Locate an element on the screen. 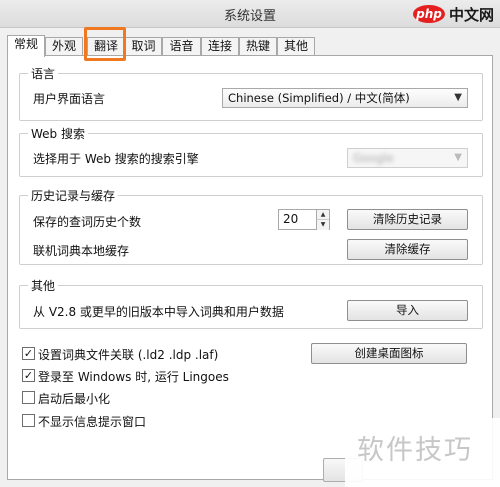 The image size is (500, 487). search-engine-label: 选择用于 Web 搜索的搜索引擎 is located at coordinates (116, 159).